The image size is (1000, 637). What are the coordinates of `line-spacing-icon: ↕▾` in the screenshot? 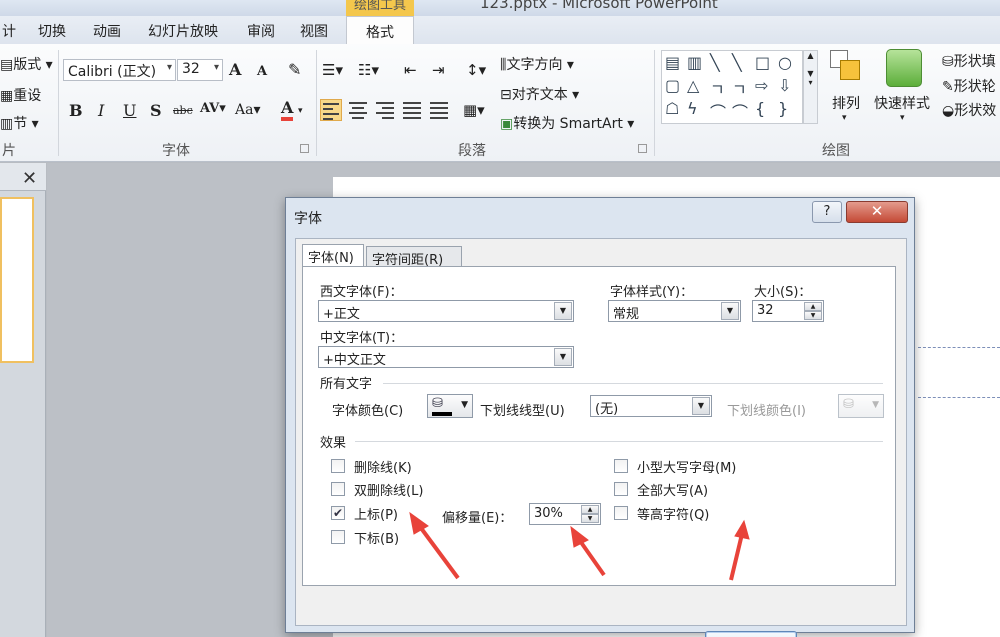 It's located at (476, 70).